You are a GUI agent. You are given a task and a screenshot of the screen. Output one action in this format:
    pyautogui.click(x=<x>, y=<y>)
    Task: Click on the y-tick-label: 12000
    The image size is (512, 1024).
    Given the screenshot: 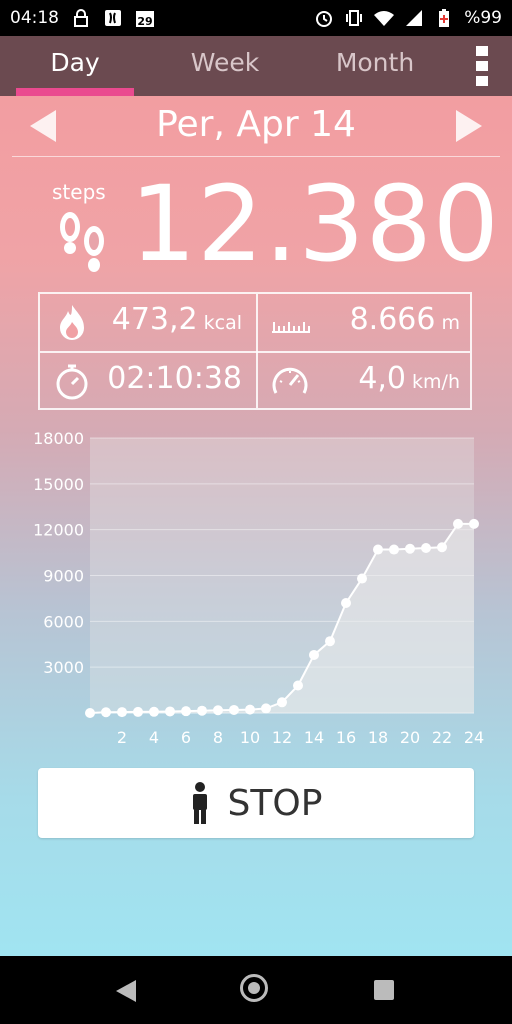 What is the action you would take?
    pyautogui.click(x=58, y=530)
    